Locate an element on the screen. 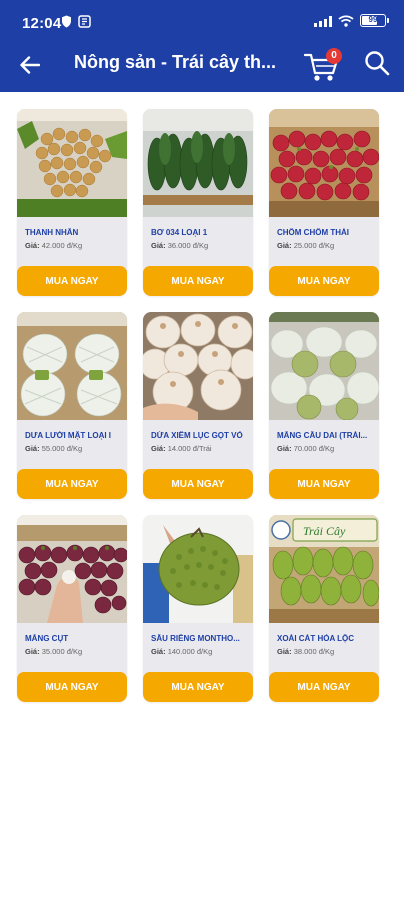  status-time: 12:04 is located at coordinates (42, 23).